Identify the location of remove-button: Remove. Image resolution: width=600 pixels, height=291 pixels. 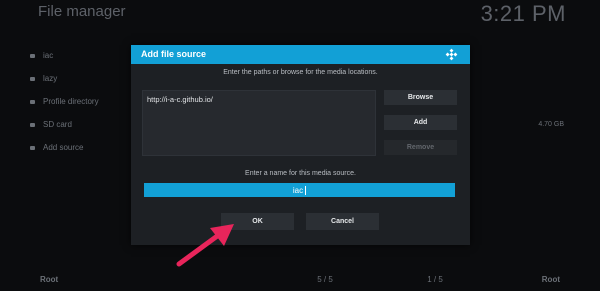
(420, 147).